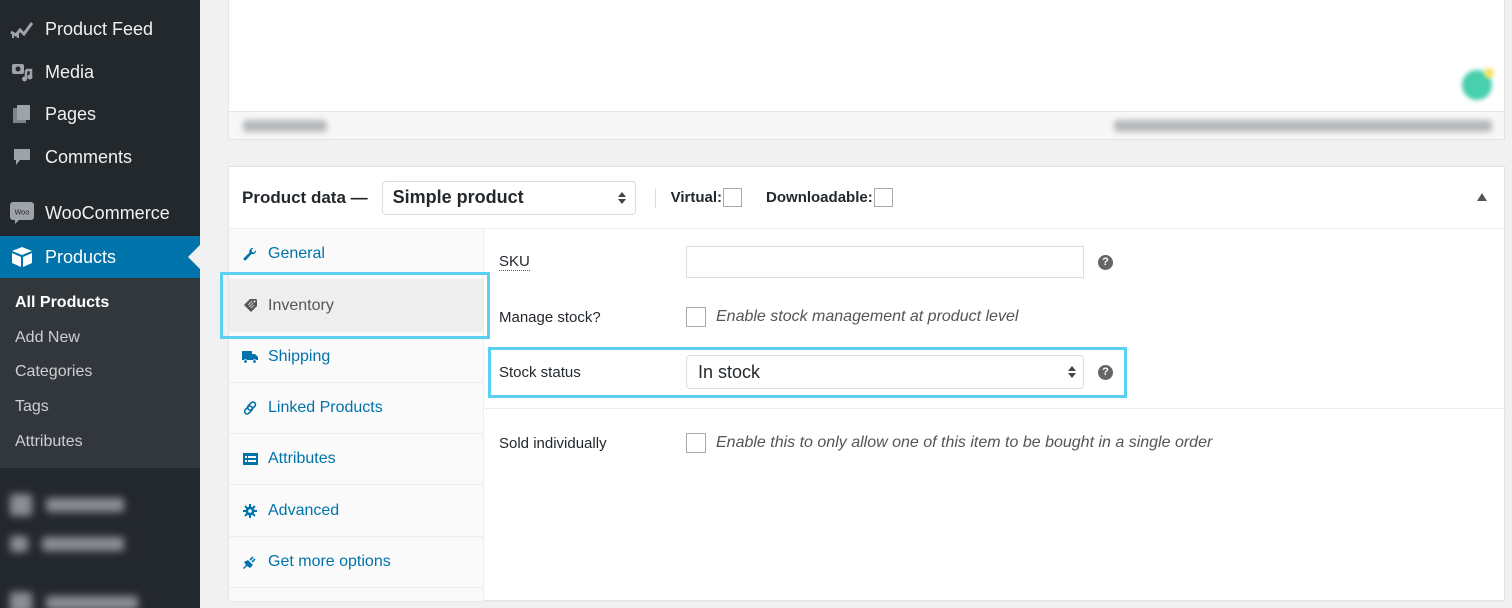 Image resolution: width=1512 pixels, height=608 pixels. Describe the element at coordinates (655, 197) in the screenshot. I see `header-divider` at that location.